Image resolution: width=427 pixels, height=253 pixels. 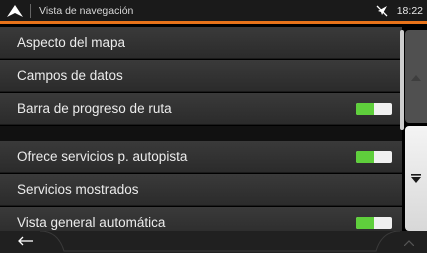 I want to click on header-divider, so click(x=30, y=10).